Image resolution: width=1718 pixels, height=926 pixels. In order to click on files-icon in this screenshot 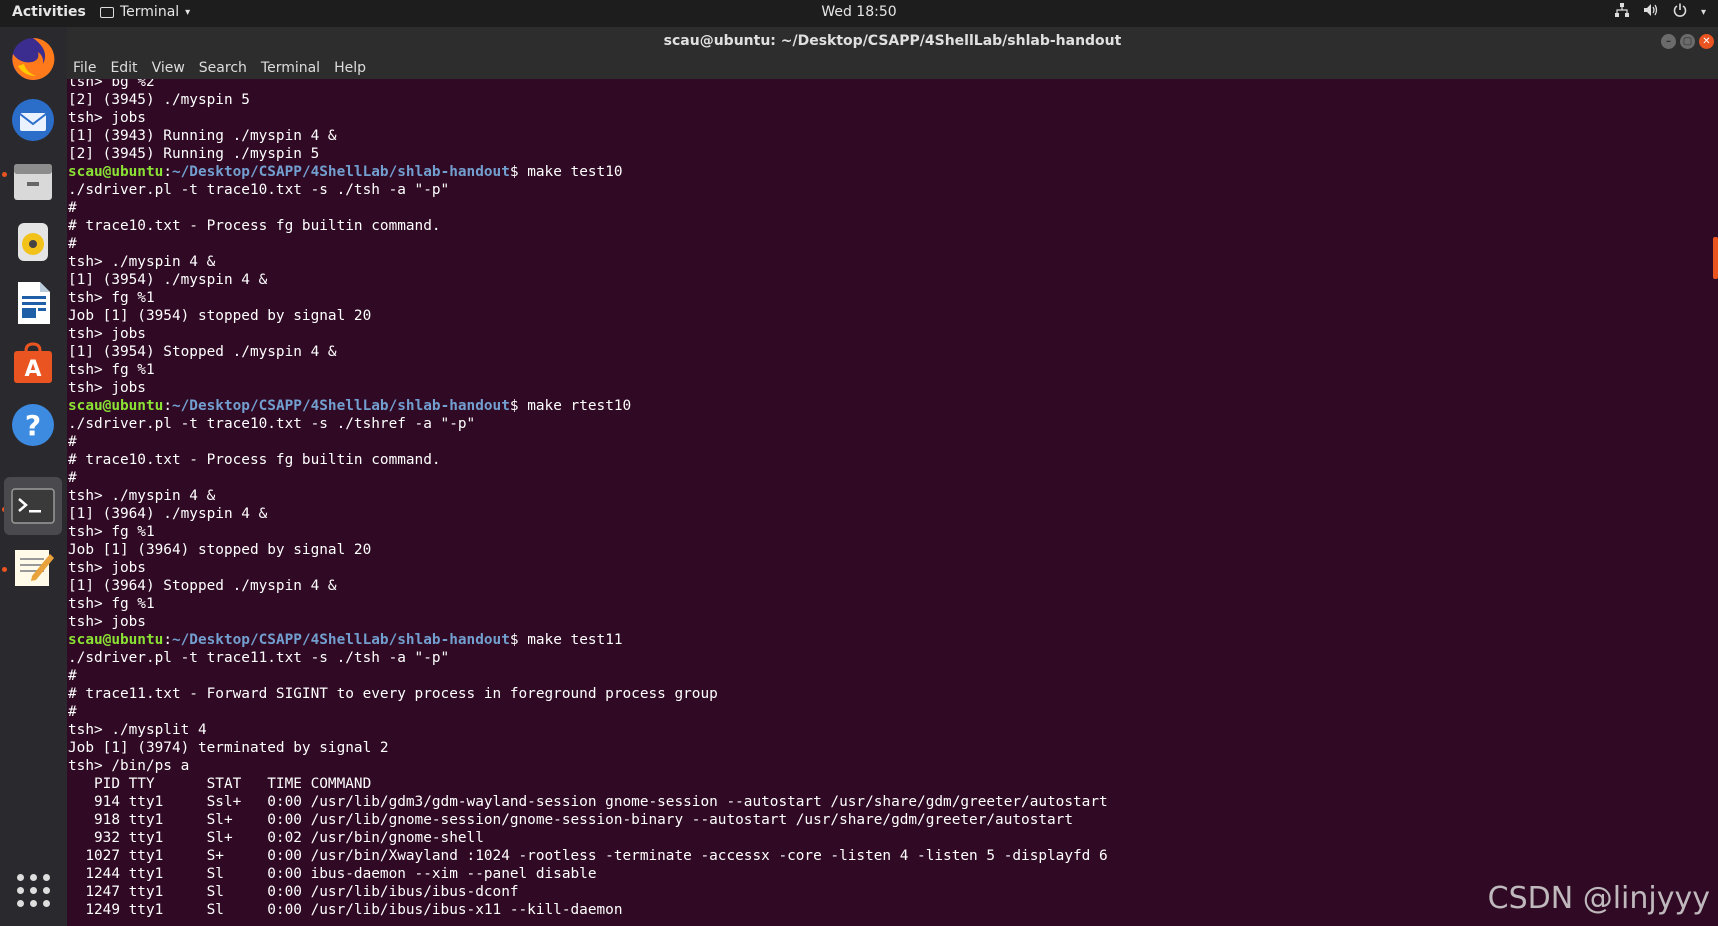, I will do `click(33, 182)`.